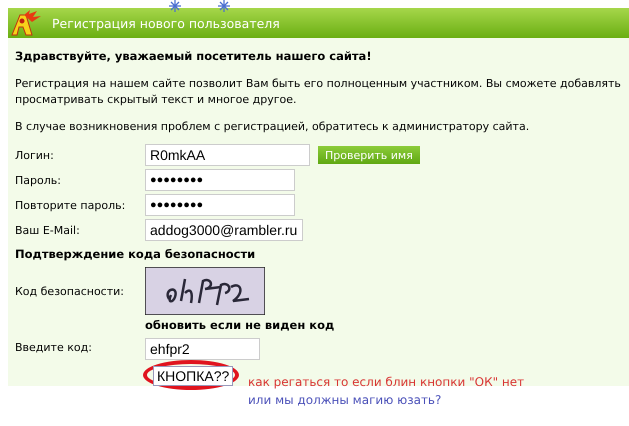 The width and height of the screenshot is (629, 426). Describe the element at coordinates (70, 291) in the screenshot. I see `field-label: Код безопасности:` at that location.